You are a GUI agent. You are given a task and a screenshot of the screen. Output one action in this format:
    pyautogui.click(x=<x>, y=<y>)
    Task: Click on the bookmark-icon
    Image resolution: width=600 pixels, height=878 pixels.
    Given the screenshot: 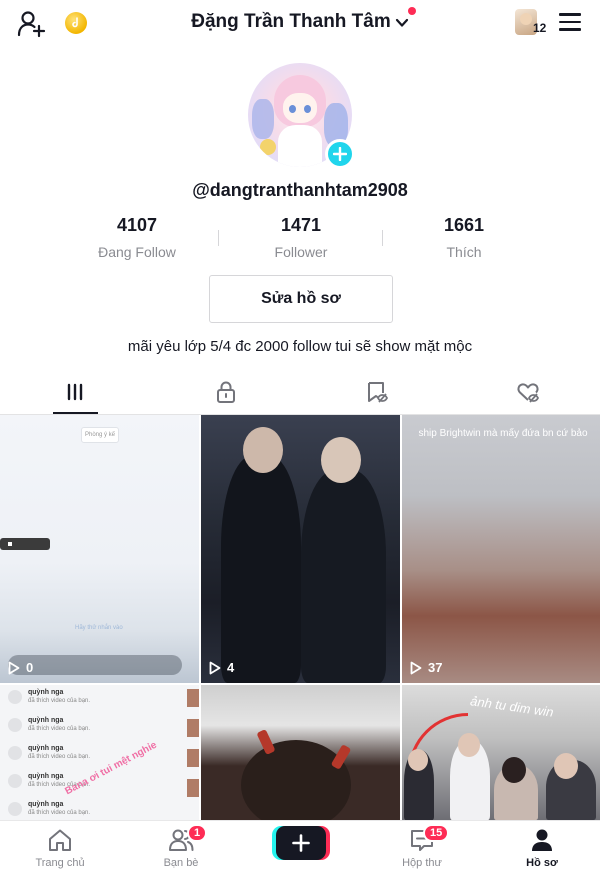 What is the action you would take?
    pyautogui.click(x=377, y=392)
    